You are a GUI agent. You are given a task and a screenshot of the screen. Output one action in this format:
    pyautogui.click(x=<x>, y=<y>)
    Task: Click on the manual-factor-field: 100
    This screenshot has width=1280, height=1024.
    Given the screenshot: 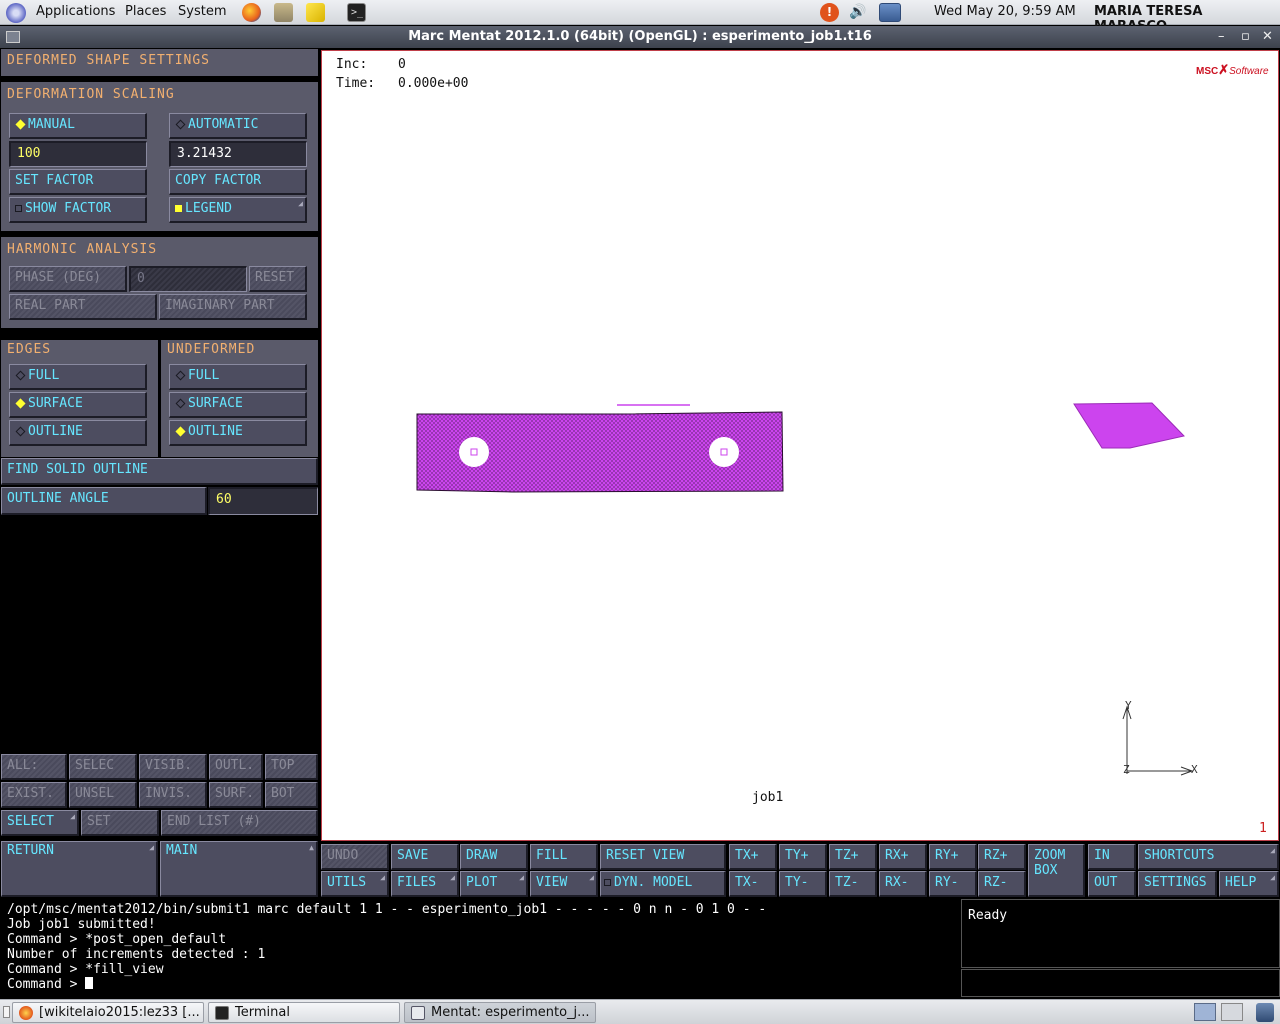 What is the action you would take?
    pyautogui.click(x=78, y=154)
    